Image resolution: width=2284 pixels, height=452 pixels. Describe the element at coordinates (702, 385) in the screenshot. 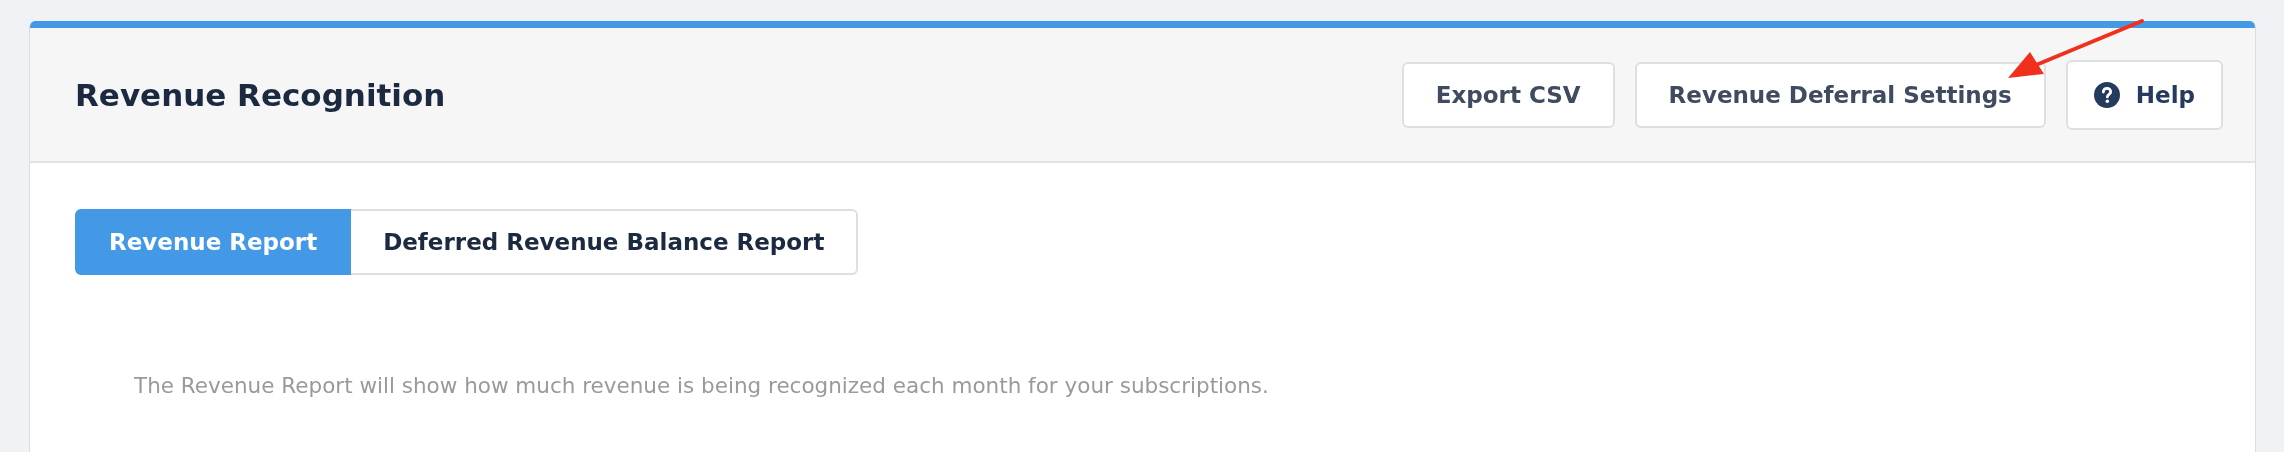

I see `description-text: The Revenue Report will show how much revenue is being recognized each month for your subscriptions.` at that location.